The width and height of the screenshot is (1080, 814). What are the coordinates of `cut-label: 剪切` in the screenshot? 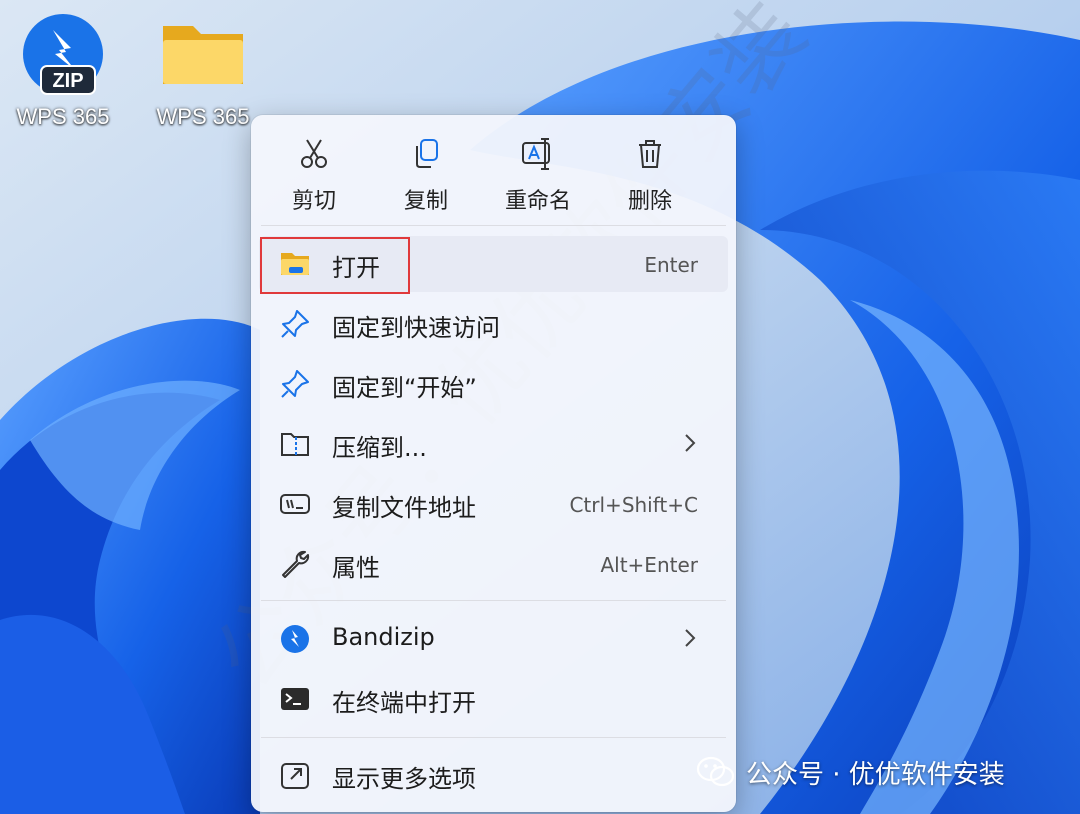 It's located at (313, 201).